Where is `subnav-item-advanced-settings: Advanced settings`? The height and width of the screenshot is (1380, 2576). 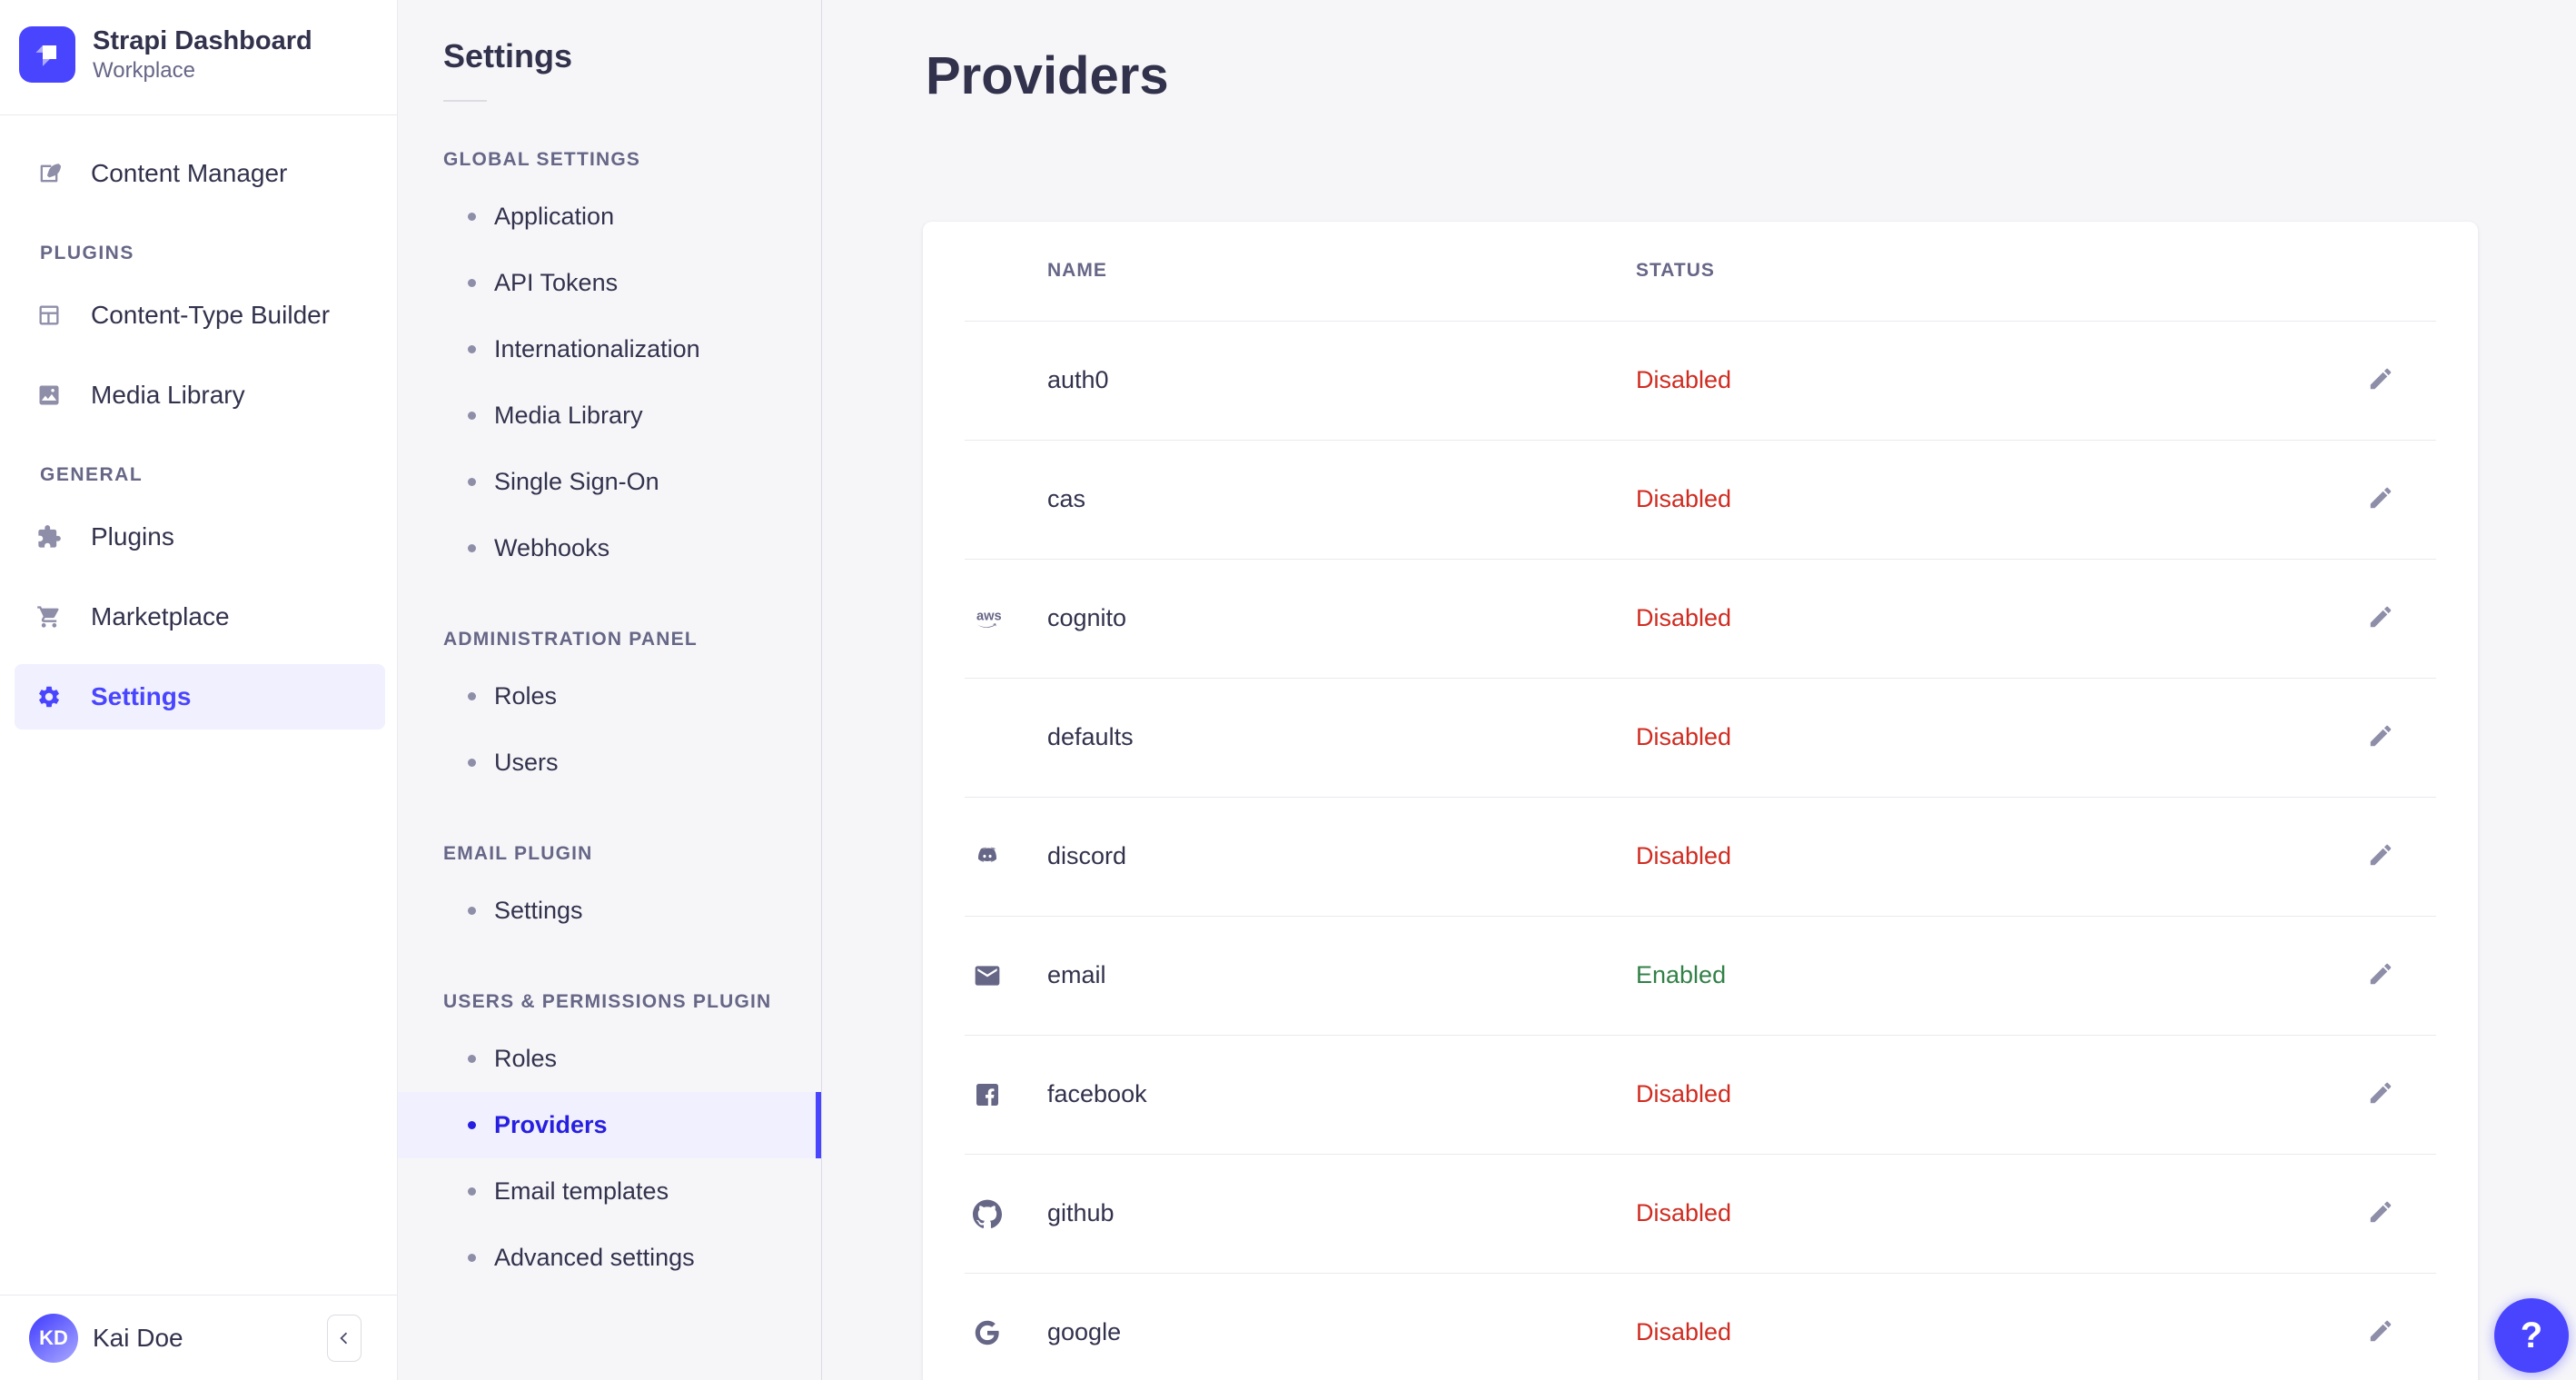
subnav-item-advanced-settings: Advanced settings is located at coordinates (609, 1258).